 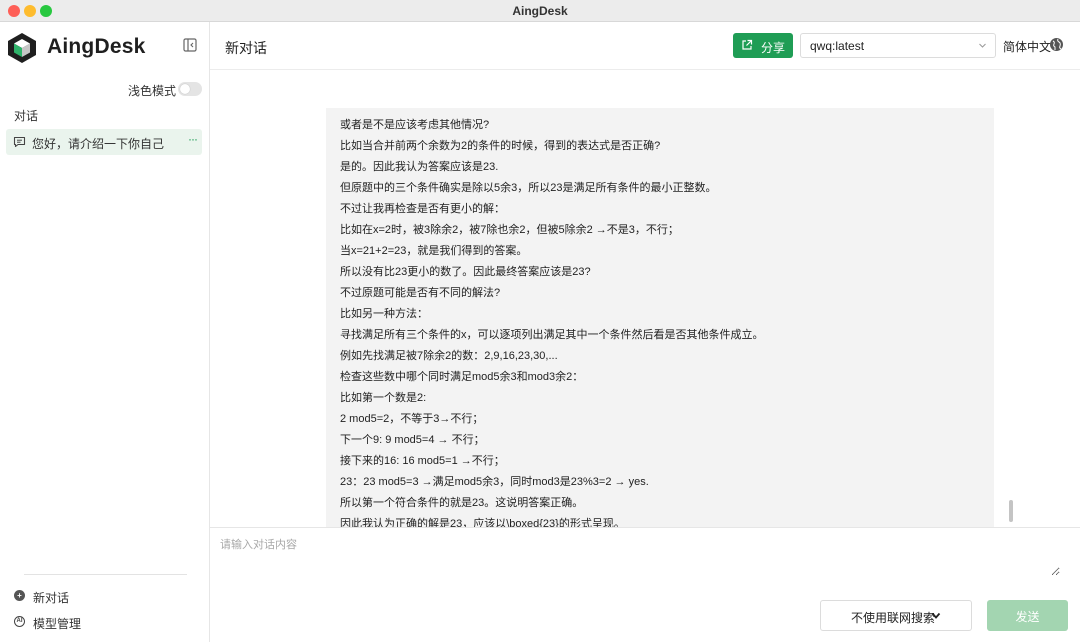 I want to click on message-line: 检查这些数中哪个同时满足mod5余3和mod3余2：, so click(x=462, y=377).